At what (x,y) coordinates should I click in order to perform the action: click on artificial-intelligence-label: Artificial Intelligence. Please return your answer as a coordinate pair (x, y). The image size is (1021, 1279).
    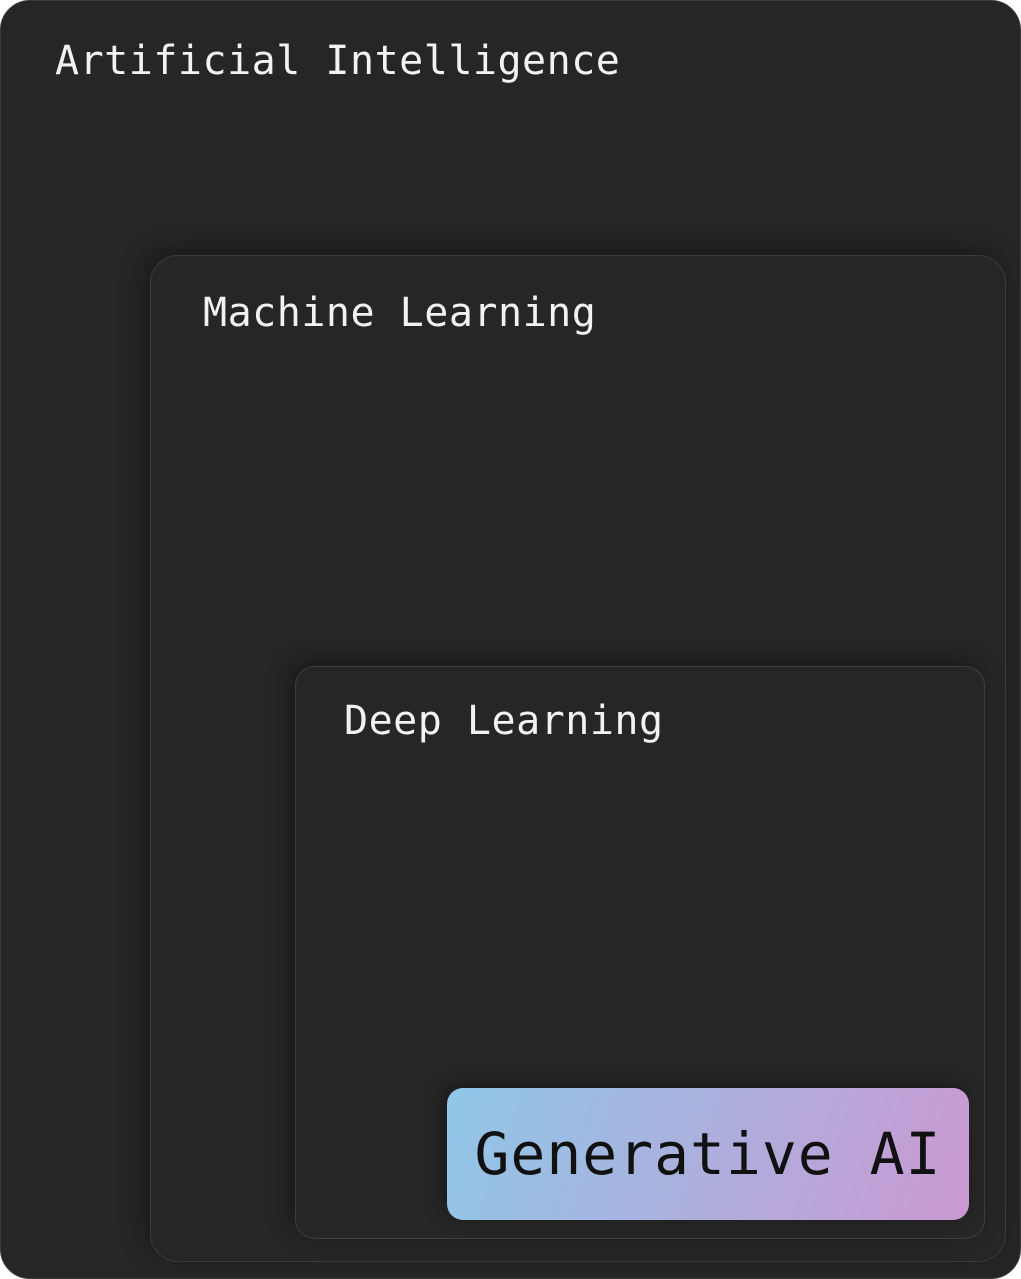
    Looking at the image, I should click on (338, 61).